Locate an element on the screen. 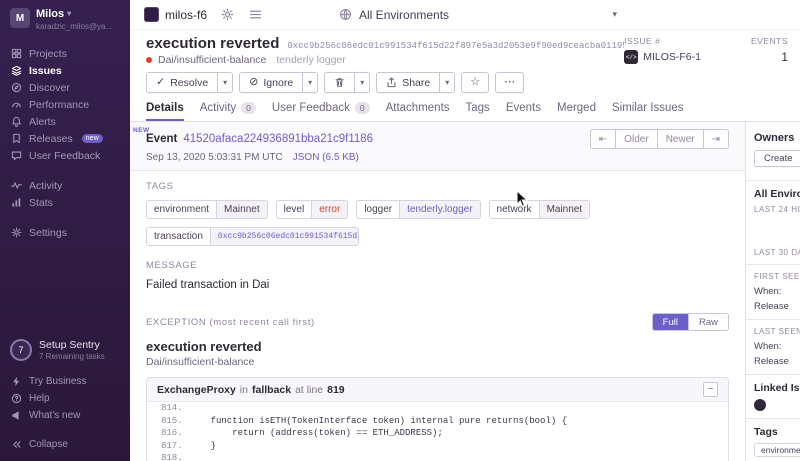 The image size is (800, 461). setup-progress-ring: 7 is located at coordinates (21, 350).